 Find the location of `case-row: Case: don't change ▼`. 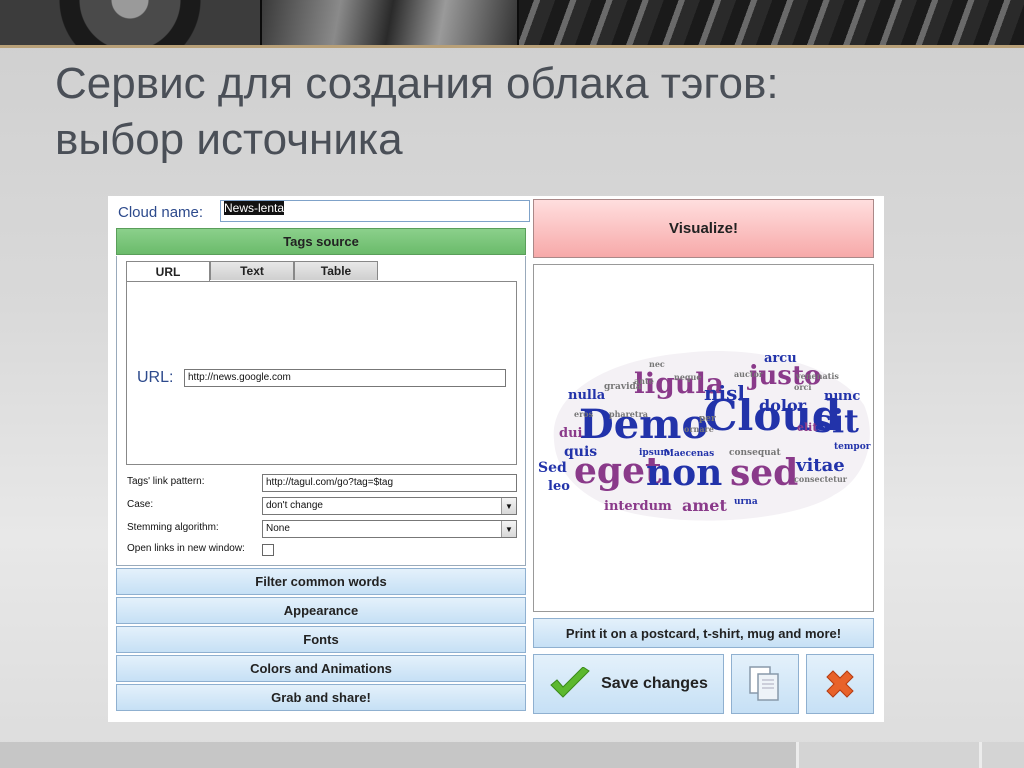

case-row: Case: don't change ▼ is located at coordinates (323, 506).